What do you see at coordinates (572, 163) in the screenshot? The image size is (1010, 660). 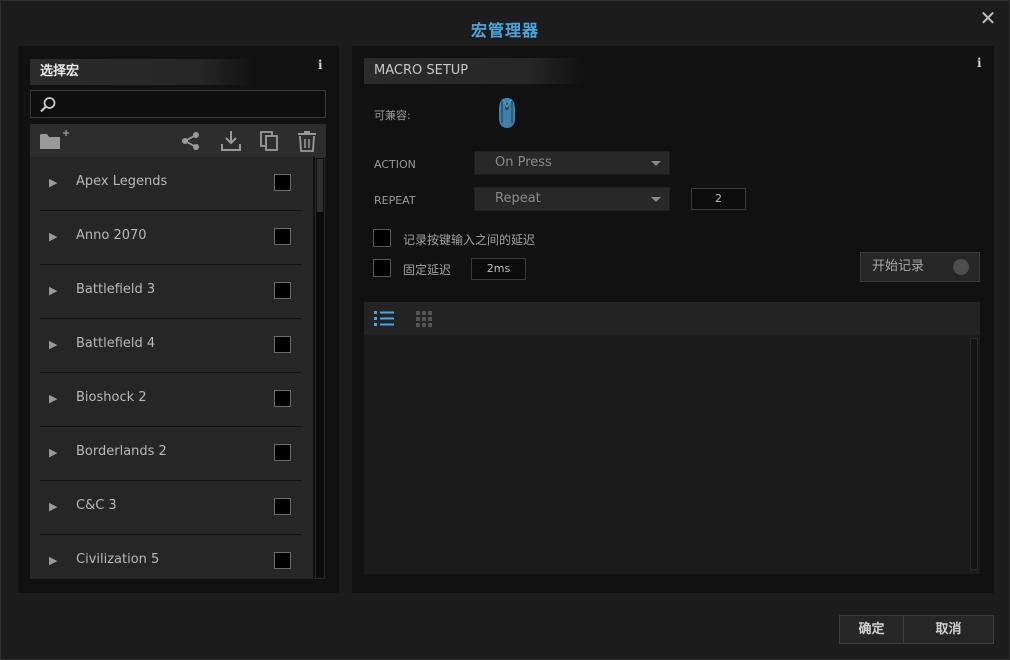 I see `action-select: On Press` at bounding box center [572, 163].